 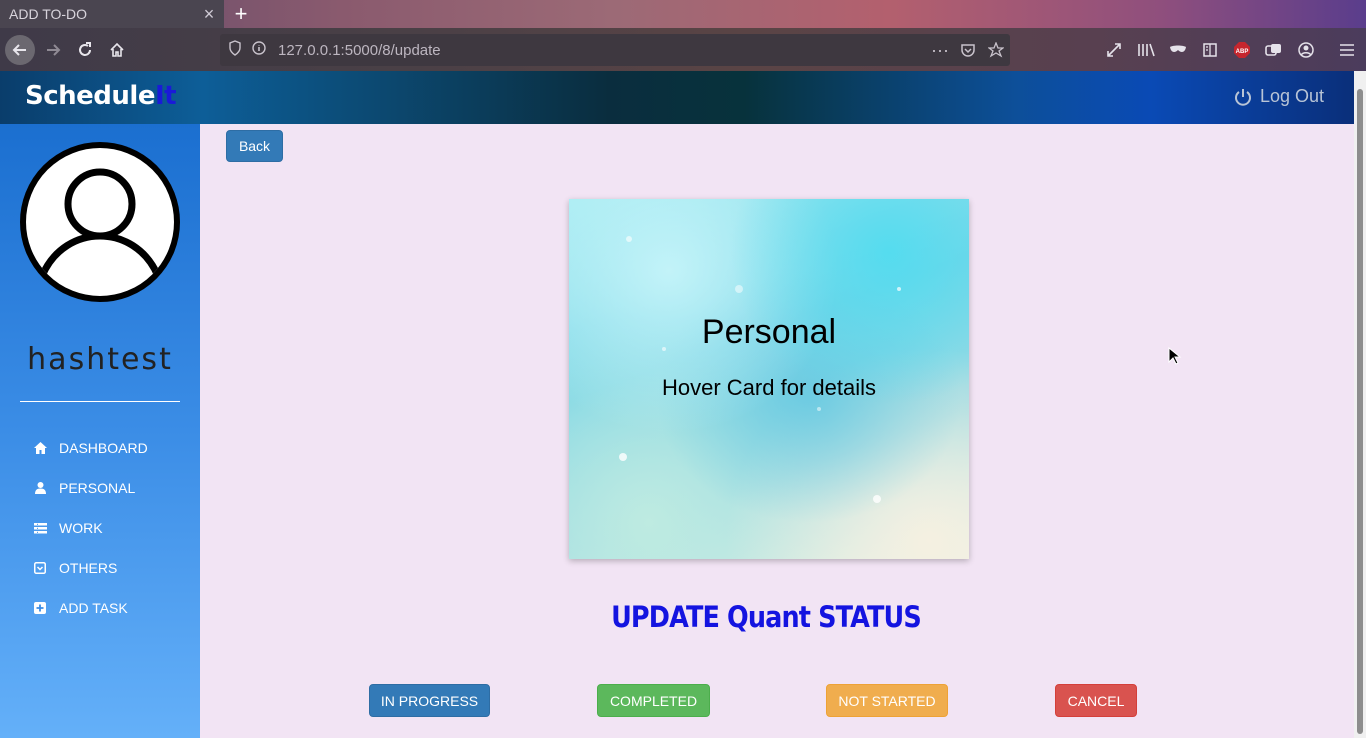 I want to click on reload-icon, so click(x=85, y=50).